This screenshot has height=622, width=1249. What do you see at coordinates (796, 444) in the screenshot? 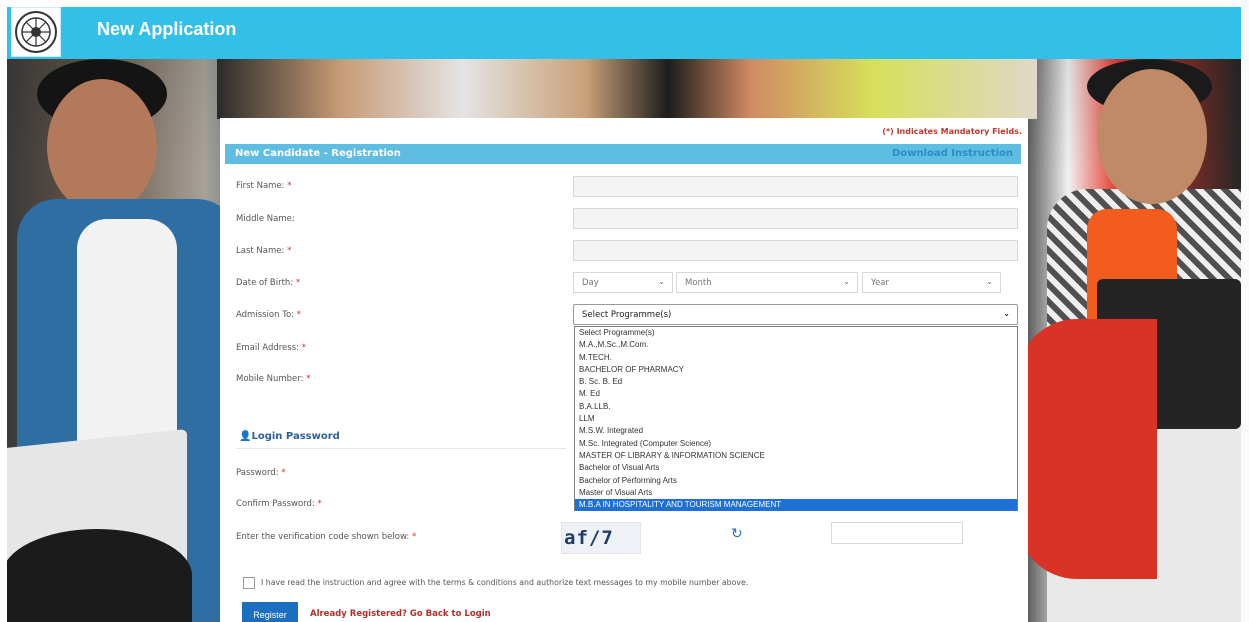
I see `programme-option: M.Sc. Integrated (Computer Science)` at bounding box center [796, 444].